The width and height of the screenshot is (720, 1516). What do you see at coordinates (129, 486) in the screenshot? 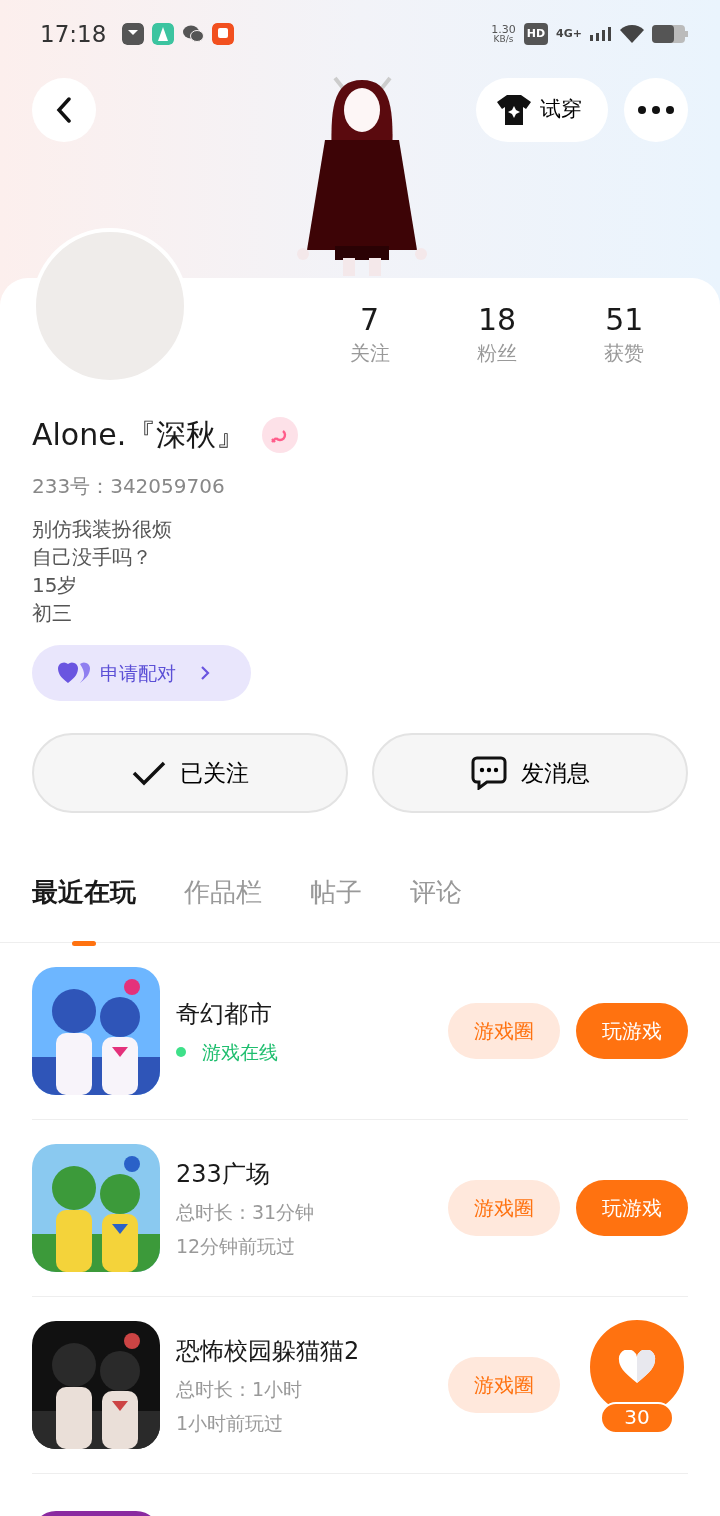
I see `user-id: 233号：342059706` at bounding box center [129, 486].